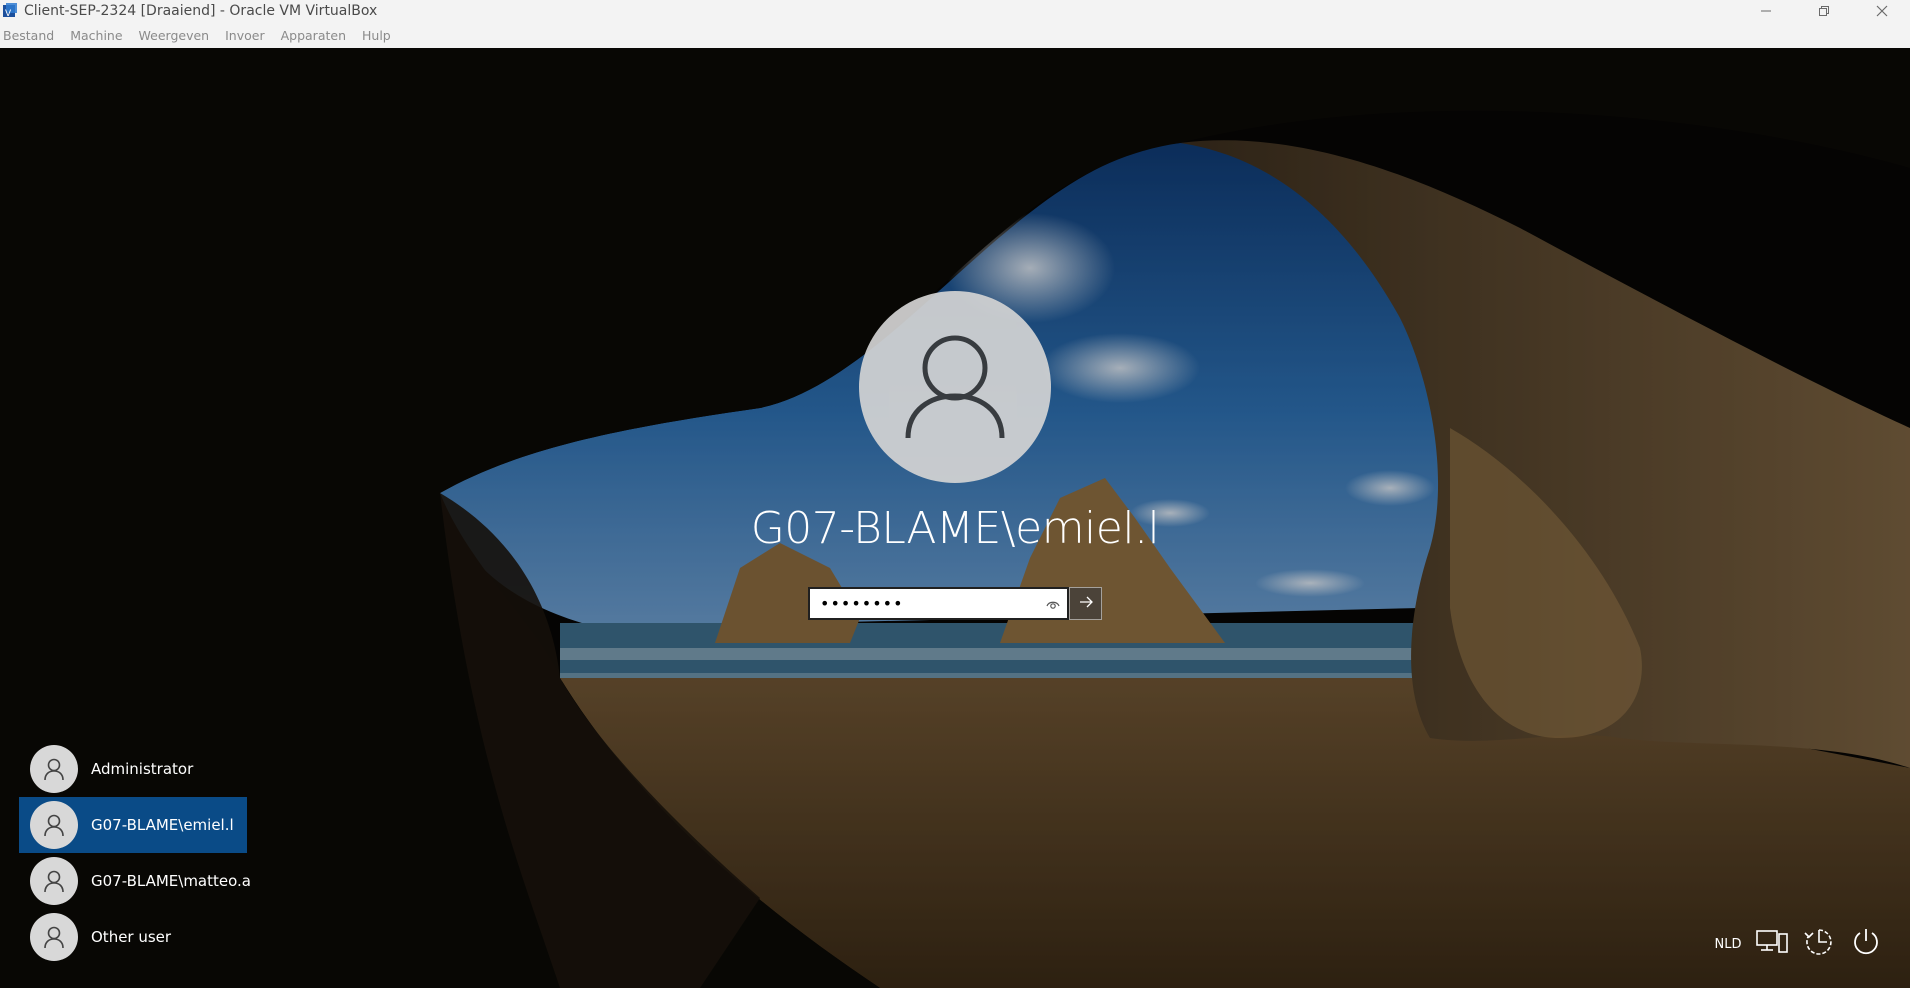 The height and width of the screenshot is (988, 1910). I want to click on accessibility-button, so click(1819, 944).